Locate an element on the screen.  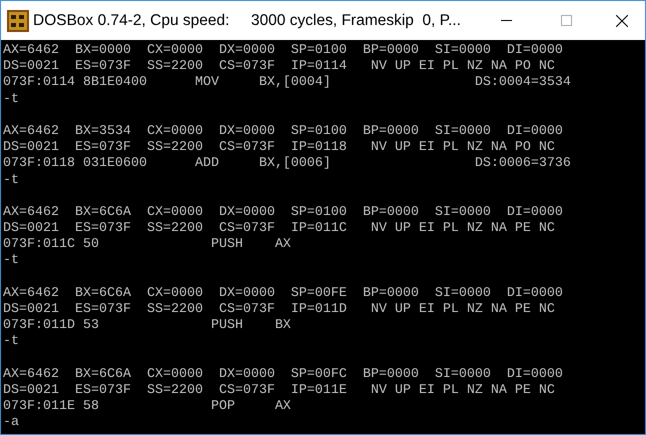
register-line: DS=0021 ES=073F SS=2200 CS=073F IP=0118 NV UP EI PL NZ NA PO NC is located at coordinates (279, 148).